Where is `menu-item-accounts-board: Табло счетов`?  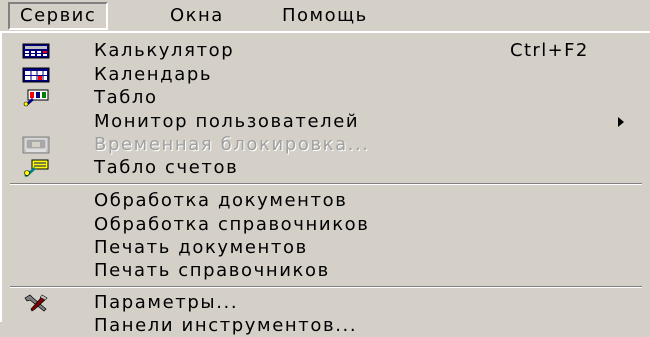 menu-item-accounts-board: Табло счетов is located at coordinates (325, 168).